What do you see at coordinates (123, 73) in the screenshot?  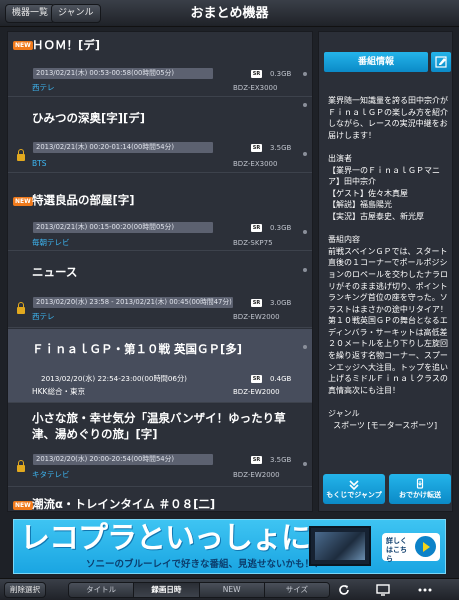 I see `recording-date: 2013/02/21(木) 00:53-00:58(00時間05分)` at bounding box center [123, 73].